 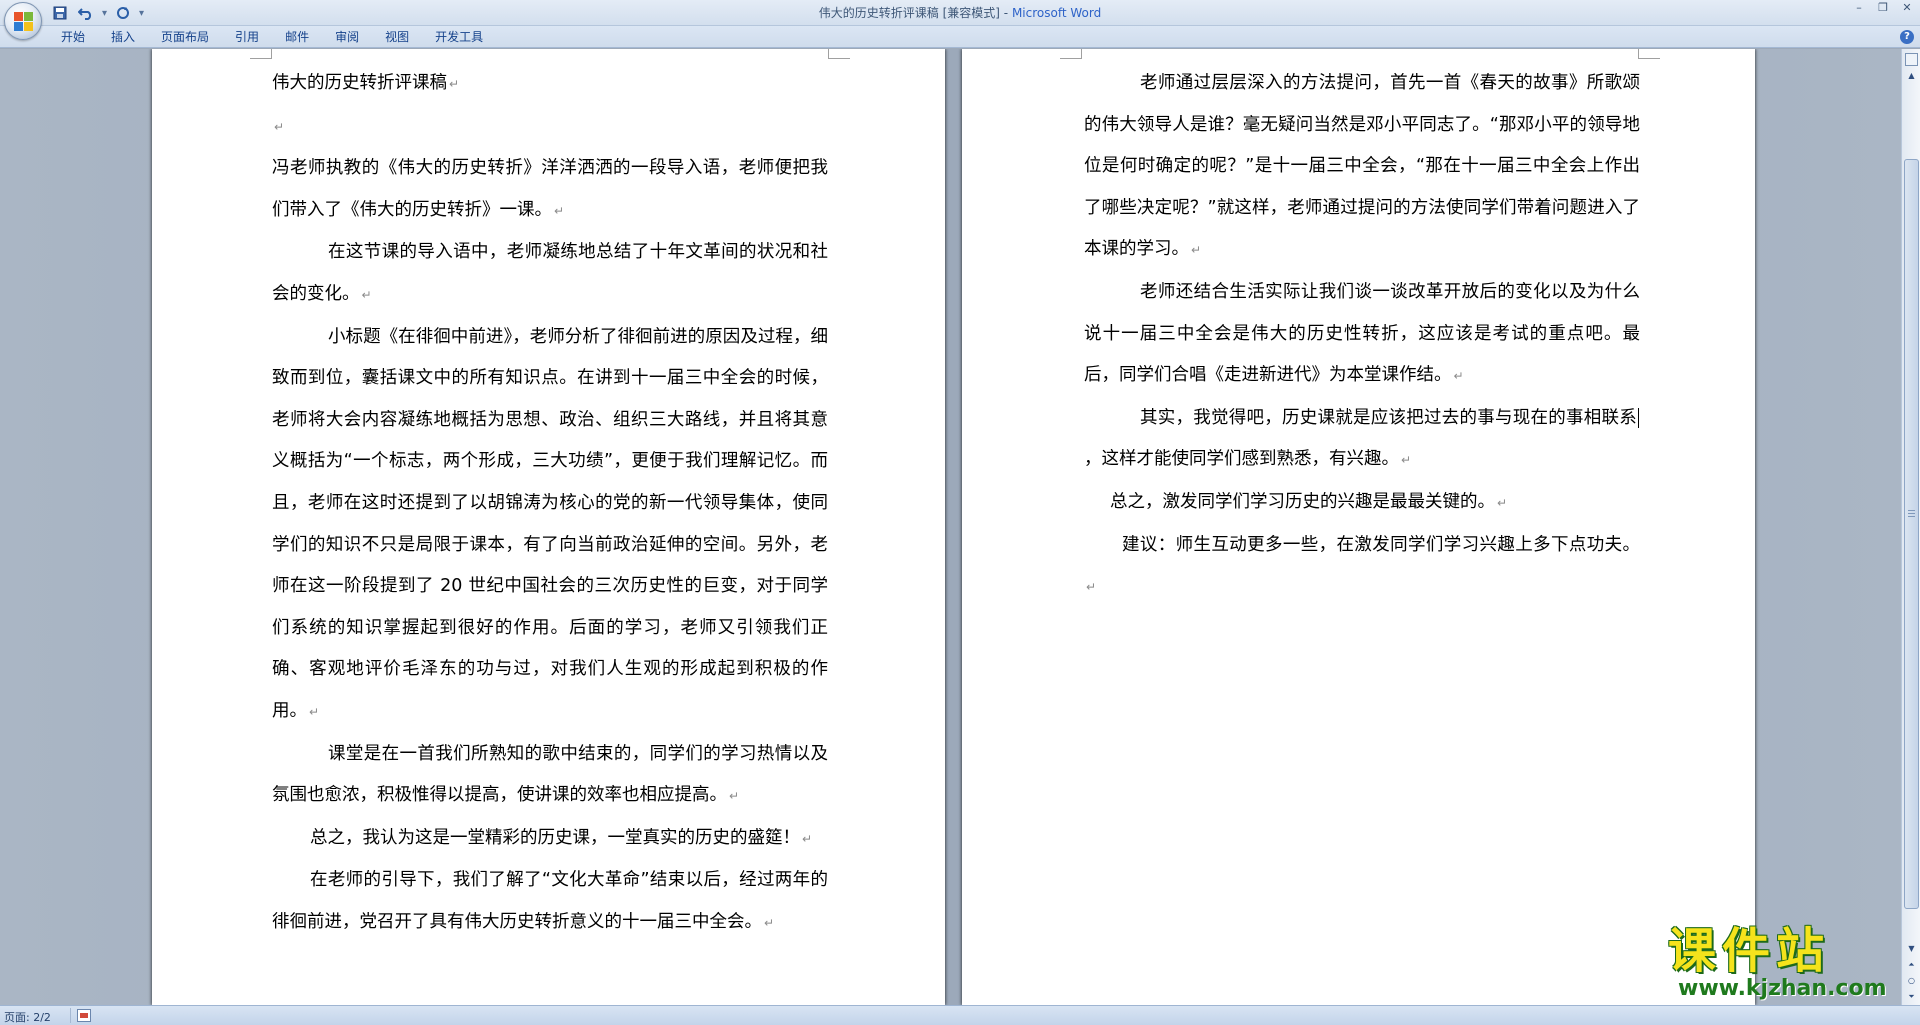 What do you see at coordinates (185, 37) in the screenshot?
I see `tab-page-layout: 页面布局` at bounding box center [185, 37].